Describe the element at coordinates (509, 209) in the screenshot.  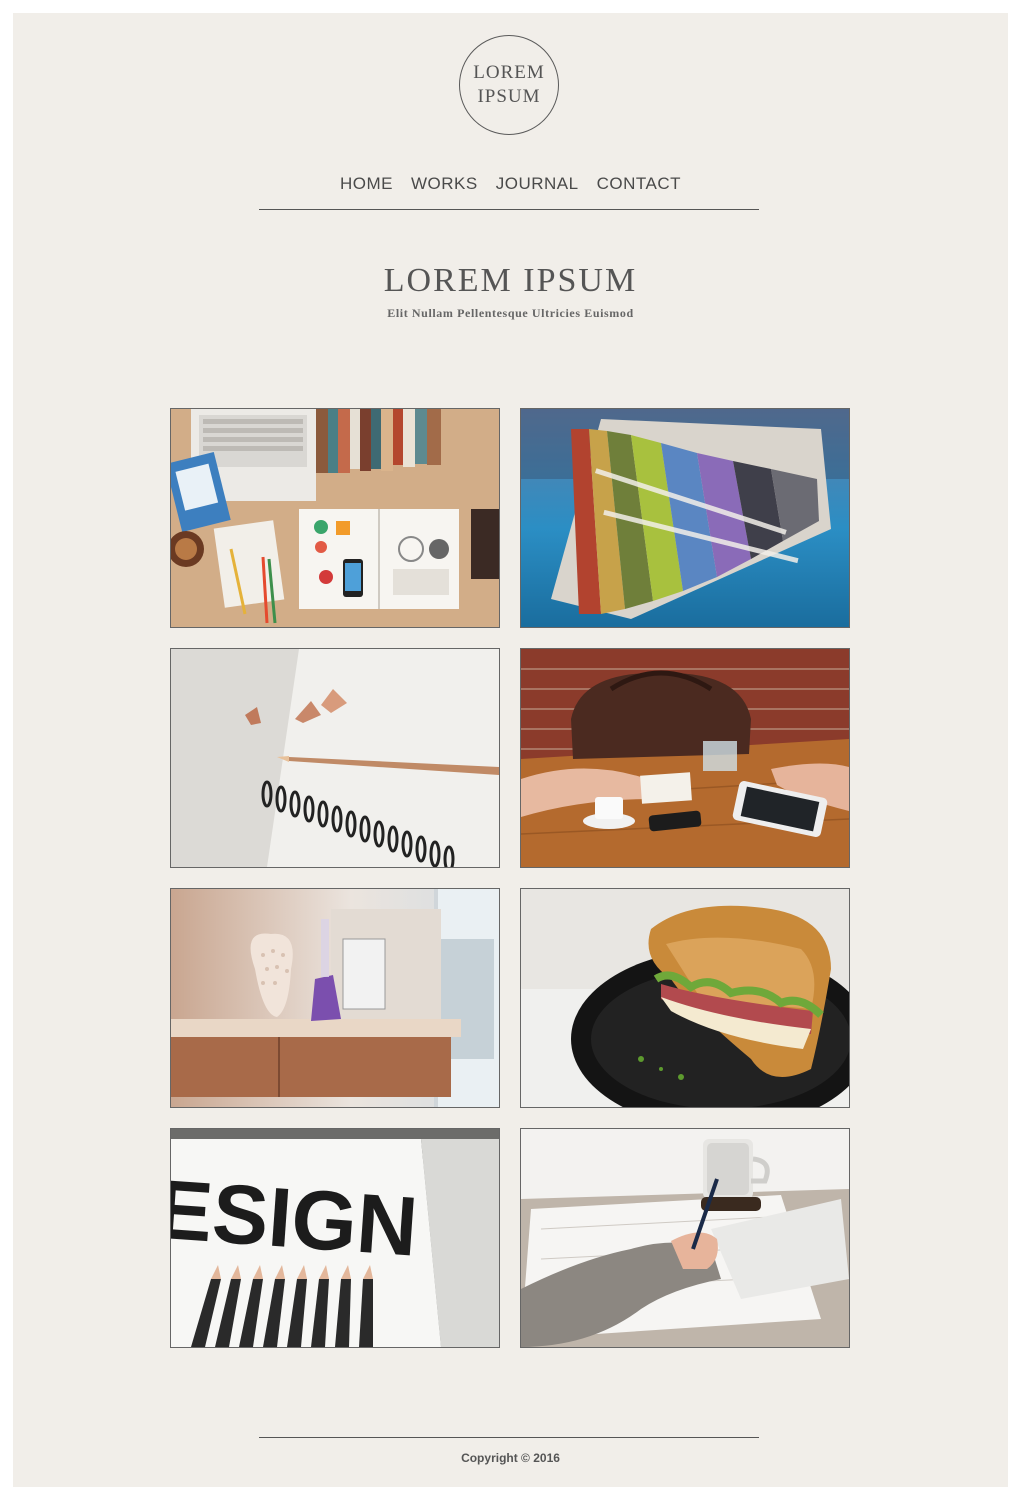
I see `header-divider` at that location.